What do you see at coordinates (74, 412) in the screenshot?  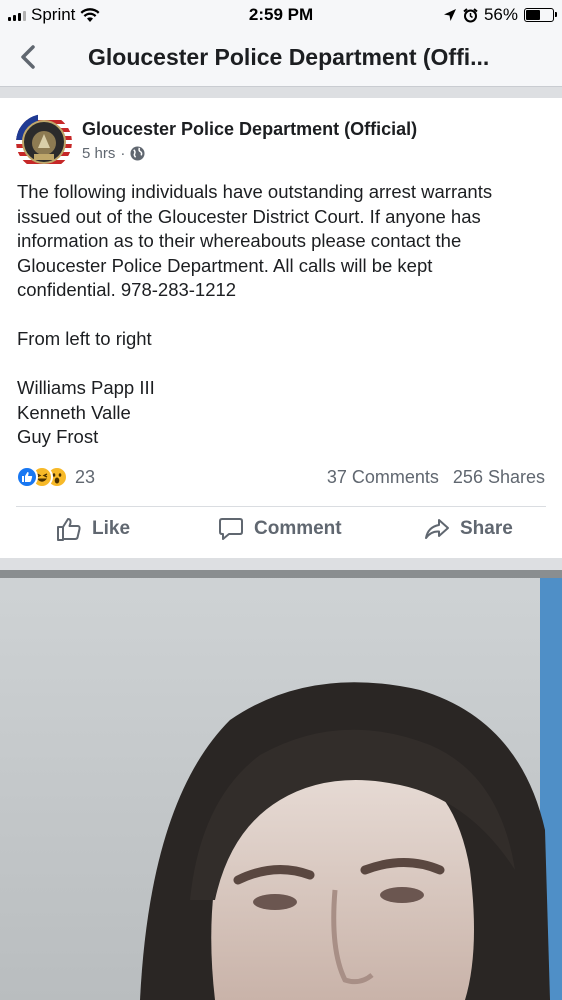 I see `suspect-name: Kenneth Valle` at bounding box center [74, 412].